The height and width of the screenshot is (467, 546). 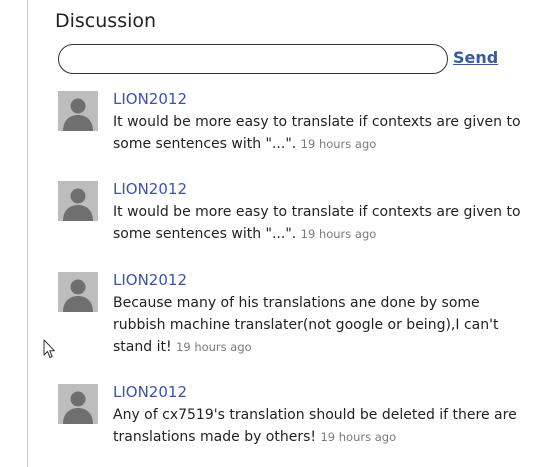 What do you see at coordinates (475, 57) in the screenshot?
I see `send-link: Send` at bounding box center [475, 57].